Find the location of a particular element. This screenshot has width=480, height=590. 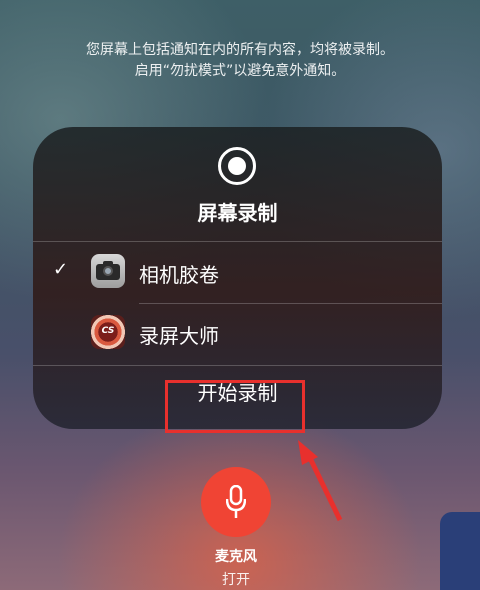

microphone-icon is located at coordinates (236, 501).